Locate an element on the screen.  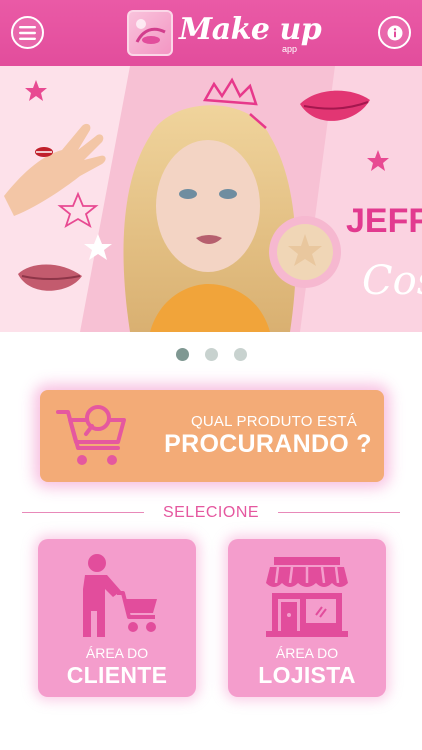
select-divider: SELECIONE is located at coordinates (211, 513).